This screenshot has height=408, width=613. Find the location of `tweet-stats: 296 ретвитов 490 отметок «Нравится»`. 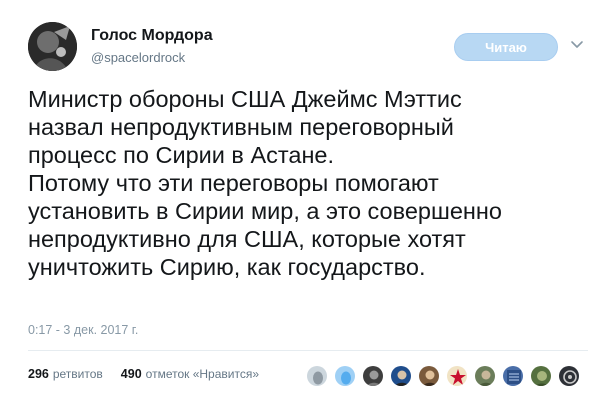

tweet-stats: 296 ретвитов 490 отметок «Нравится» is located at coordinates (152, 374).